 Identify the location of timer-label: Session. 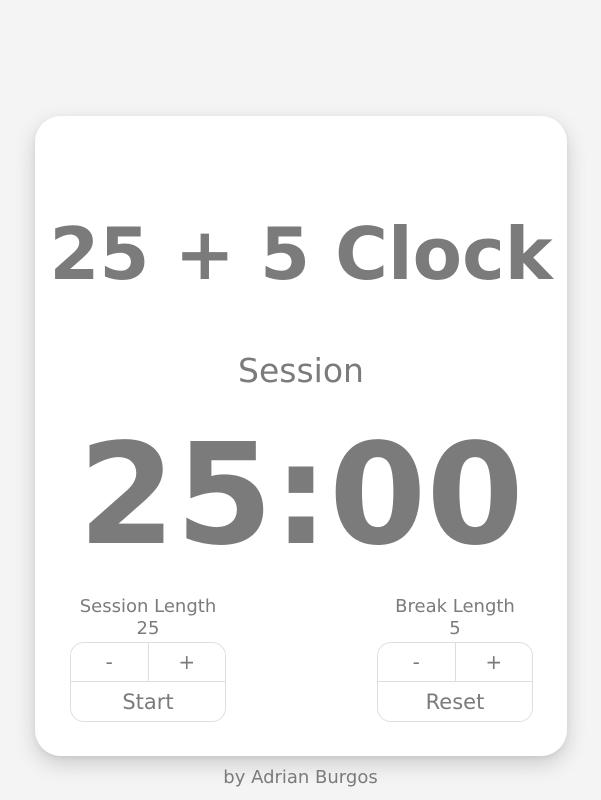
(301, 370).